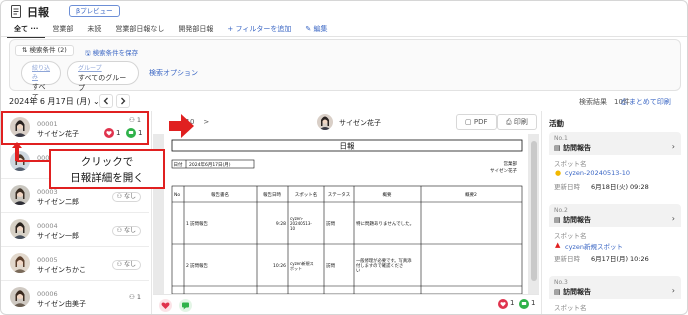 The width and height of the screenshot is (688, 315). Describe the element at coordinates (103, 138) in the screenshot. I see `annotation-arrows` at that location.